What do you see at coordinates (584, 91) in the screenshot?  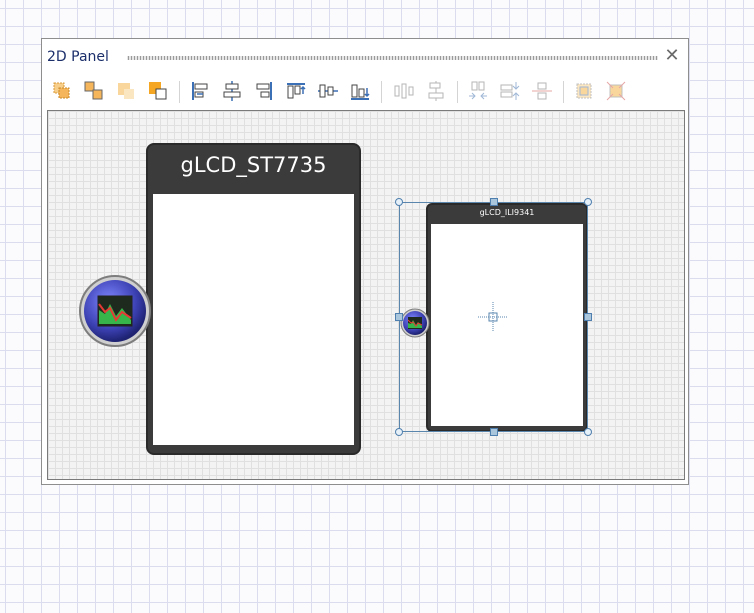 I see `fit-to-content-icon` at bounding box center [584, 91].